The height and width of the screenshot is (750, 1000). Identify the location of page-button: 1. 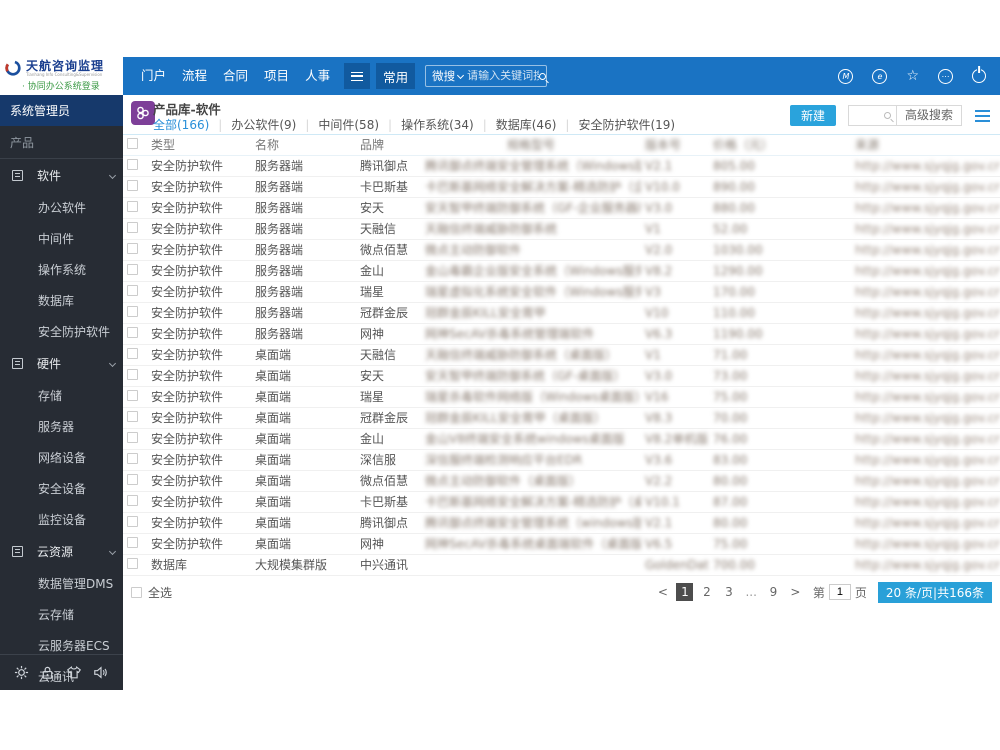
(685, 592).